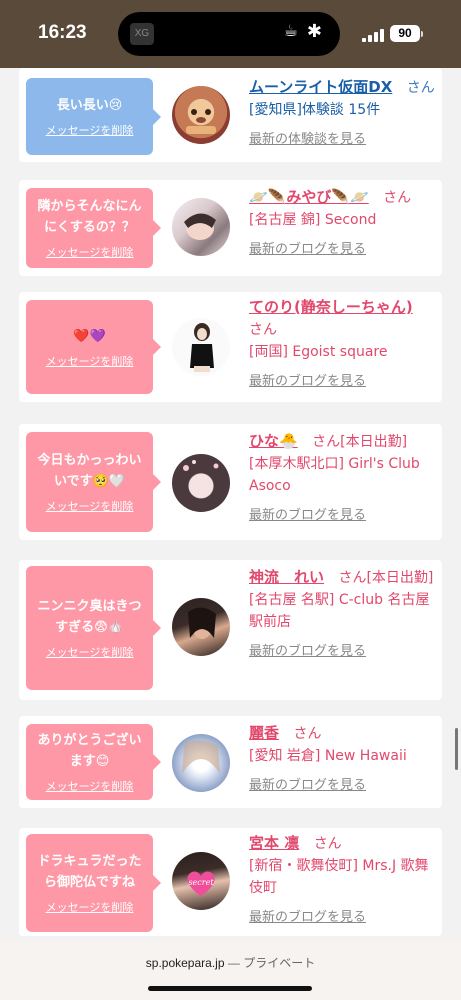 The height and width of the screenshot is (1000, 461). What do you see at coordinates (264, 733) in the screenshot?
I see `user-name-link: 麗香` at bounding box center [264, 733].